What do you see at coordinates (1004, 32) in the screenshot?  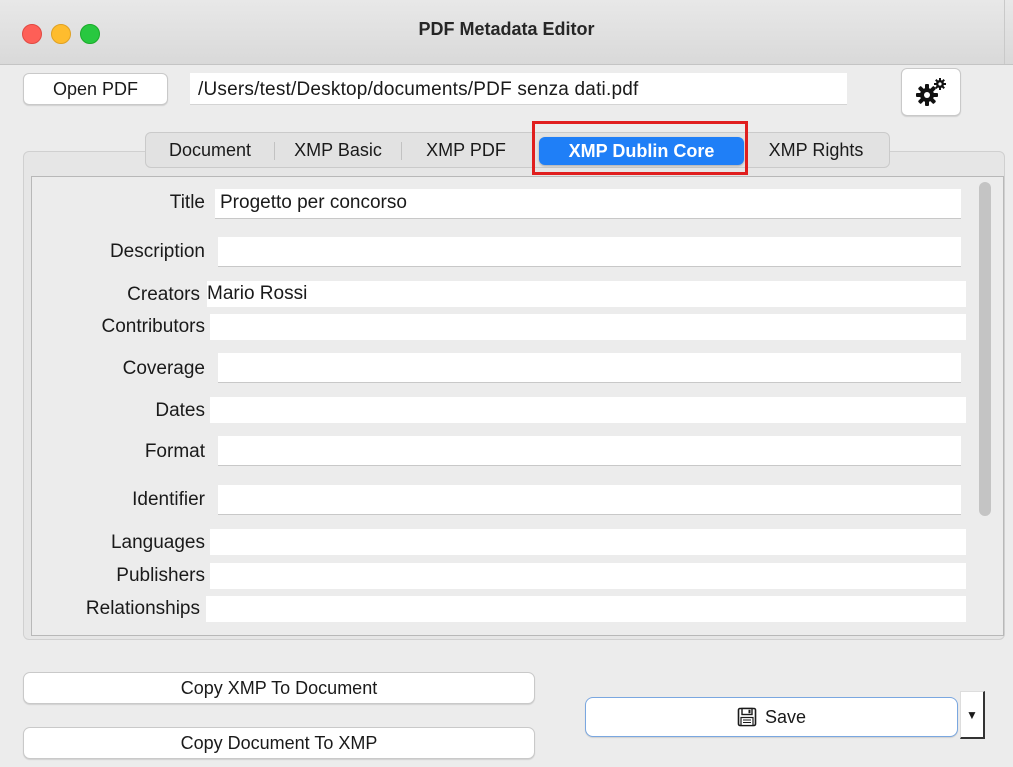 I see `titlebar-divider` at bounding box center [1004, 32].